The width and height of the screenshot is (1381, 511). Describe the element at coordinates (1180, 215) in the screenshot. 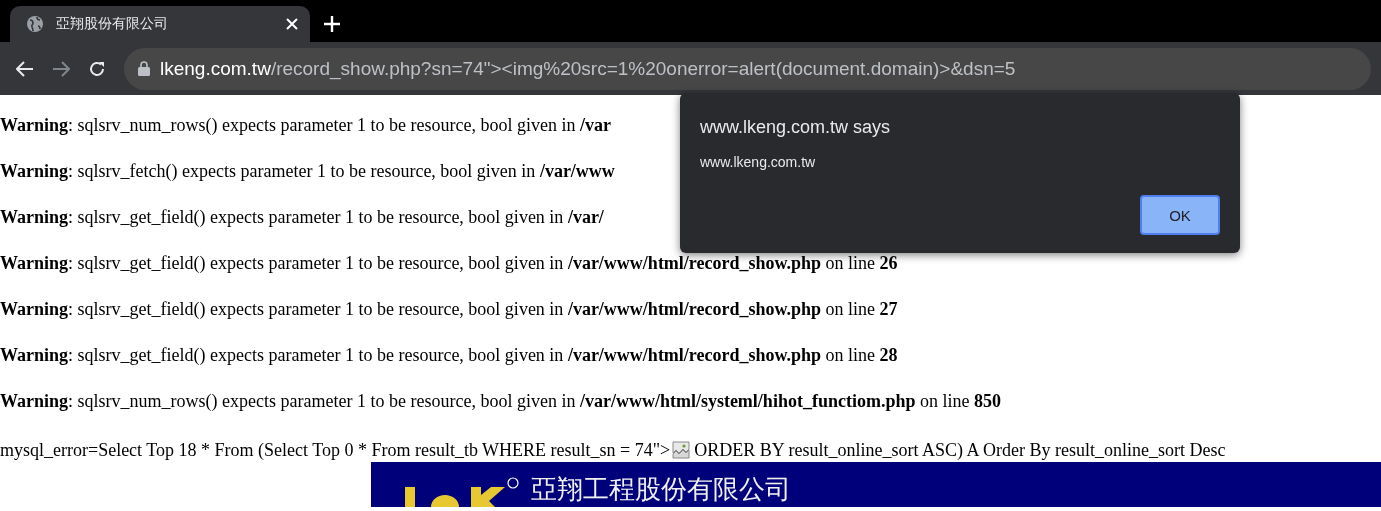

I see `ok-button: OK` at that location.